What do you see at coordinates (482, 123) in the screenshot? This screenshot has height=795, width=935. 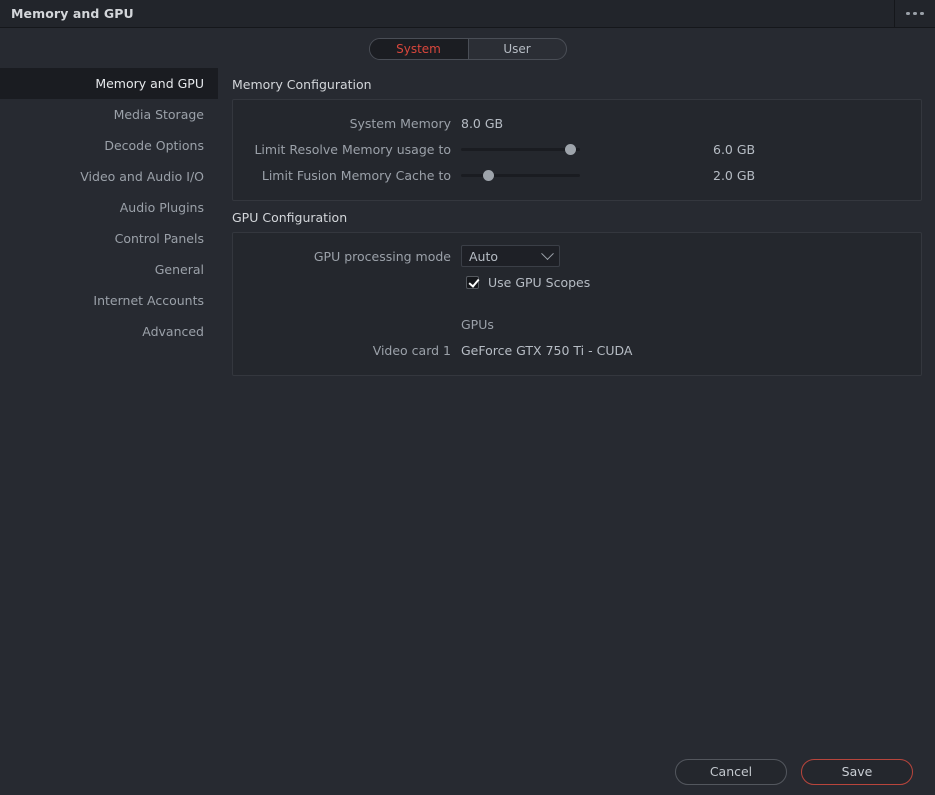 I see `system-memory-value: 8.0 GB` at bounding box center [482, 123].